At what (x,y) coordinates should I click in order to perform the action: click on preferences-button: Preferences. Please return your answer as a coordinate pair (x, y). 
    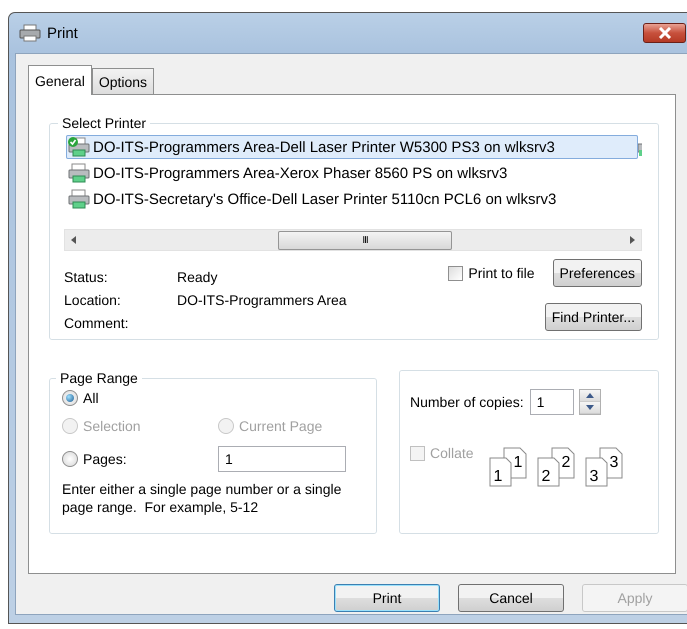
    Looking at the image, I should click on (597, 273).